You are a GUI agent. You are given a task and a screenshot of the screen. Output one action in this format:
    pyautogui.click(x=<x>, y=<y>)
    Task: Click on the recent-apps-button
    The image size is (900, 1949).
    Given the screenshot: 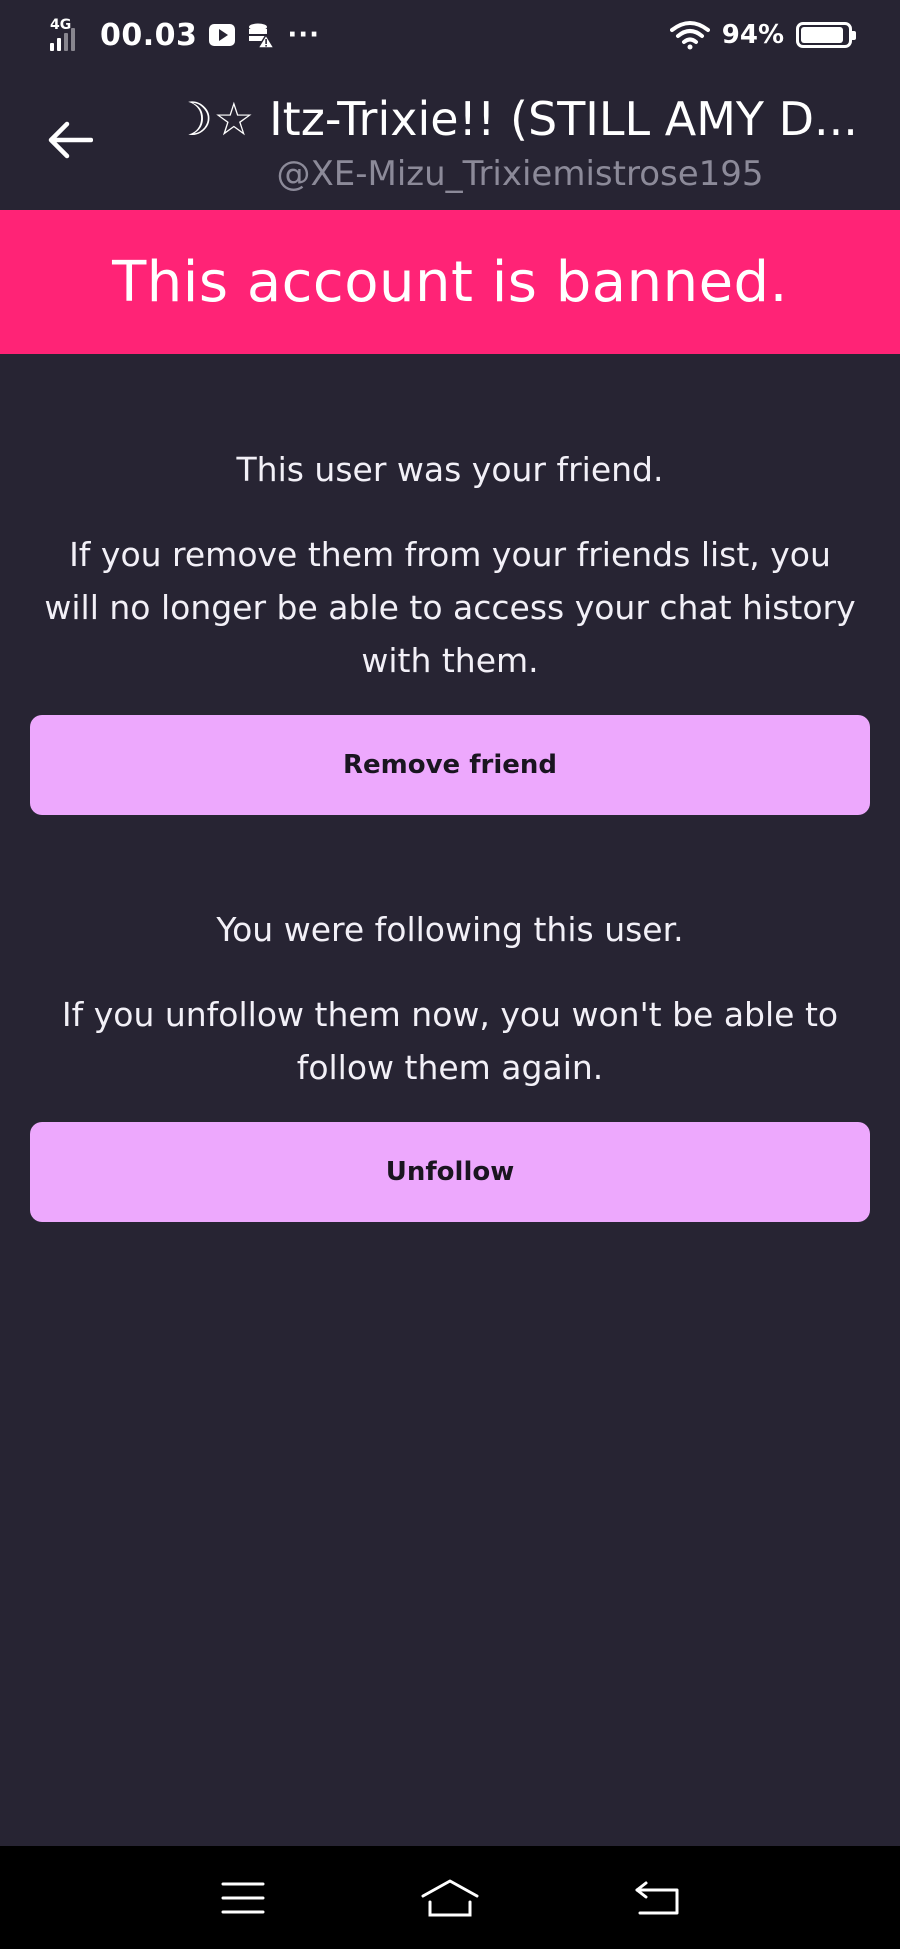 What is the action you would take?
    pyautogui.click(x=243, y=1898)
    